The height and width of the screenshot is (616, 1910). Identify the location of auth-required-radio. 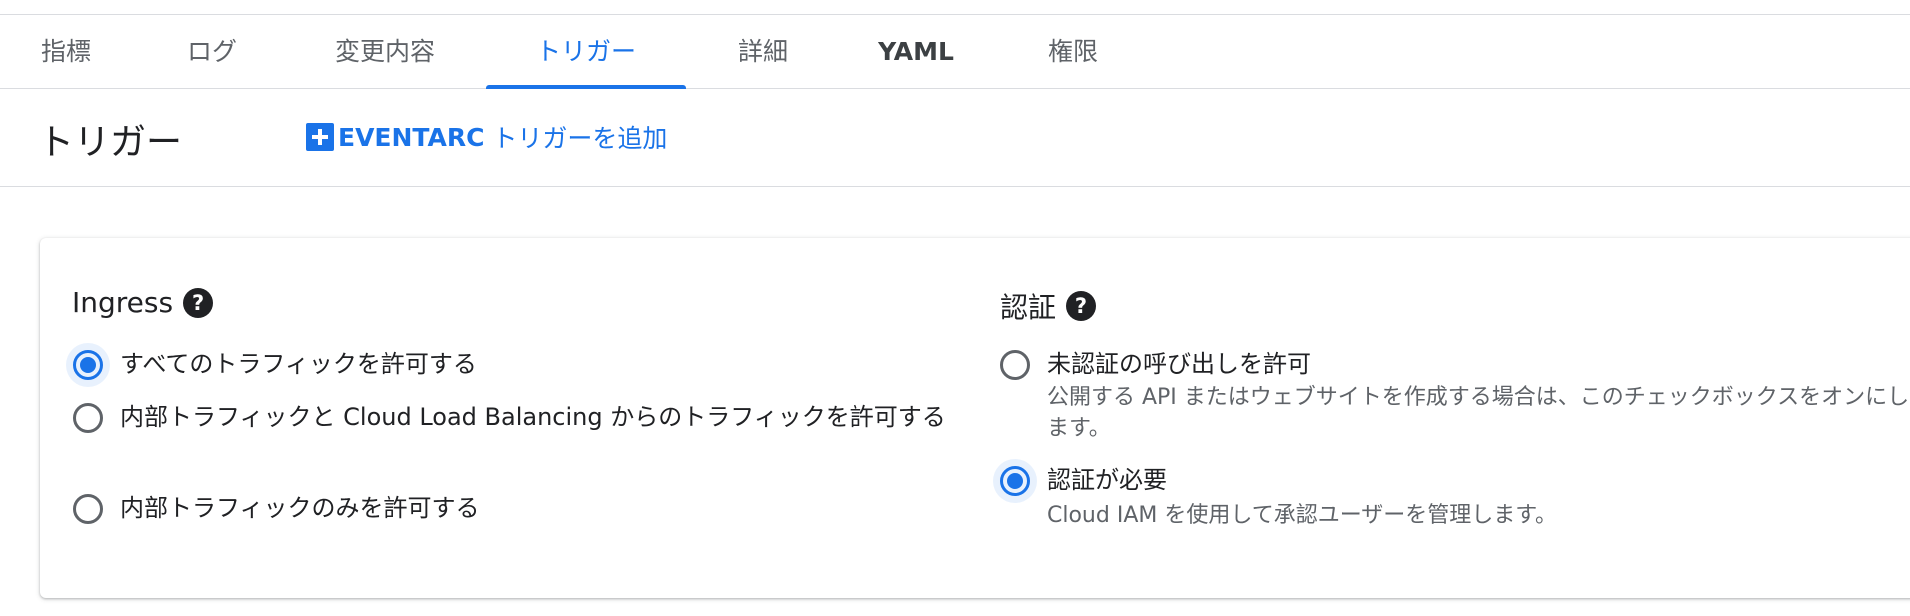
(1015, 481).